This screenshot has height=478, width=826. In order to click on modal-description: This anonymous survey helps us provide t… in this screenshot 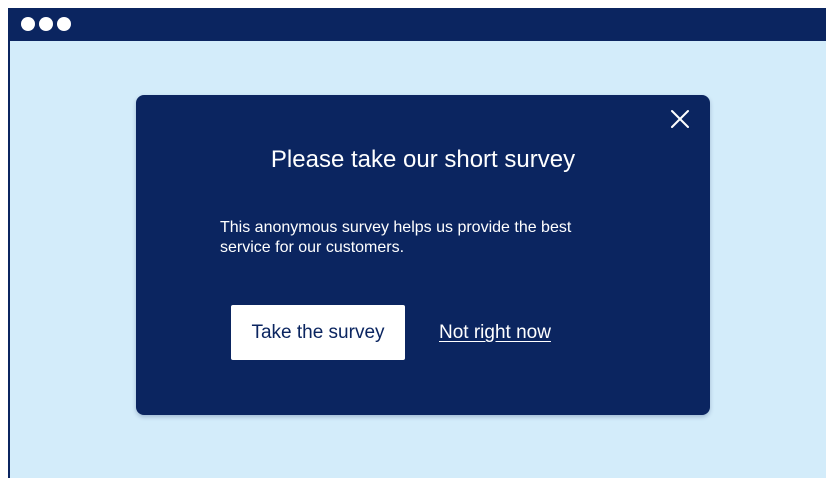, I will do `click(396, 237)`.